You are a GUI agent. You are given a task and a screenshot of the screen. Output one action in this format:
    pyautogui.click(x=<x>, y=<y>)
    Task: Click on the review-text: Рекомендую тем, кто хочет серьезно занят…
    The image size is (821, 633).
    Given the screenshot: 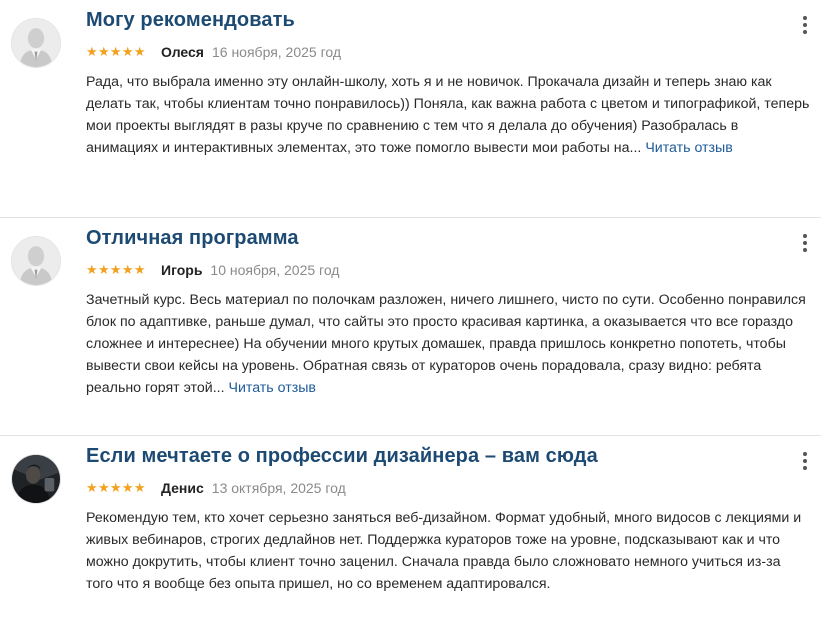 What is the action you would take?
    pyautogui.click(x=448, y=551)
    